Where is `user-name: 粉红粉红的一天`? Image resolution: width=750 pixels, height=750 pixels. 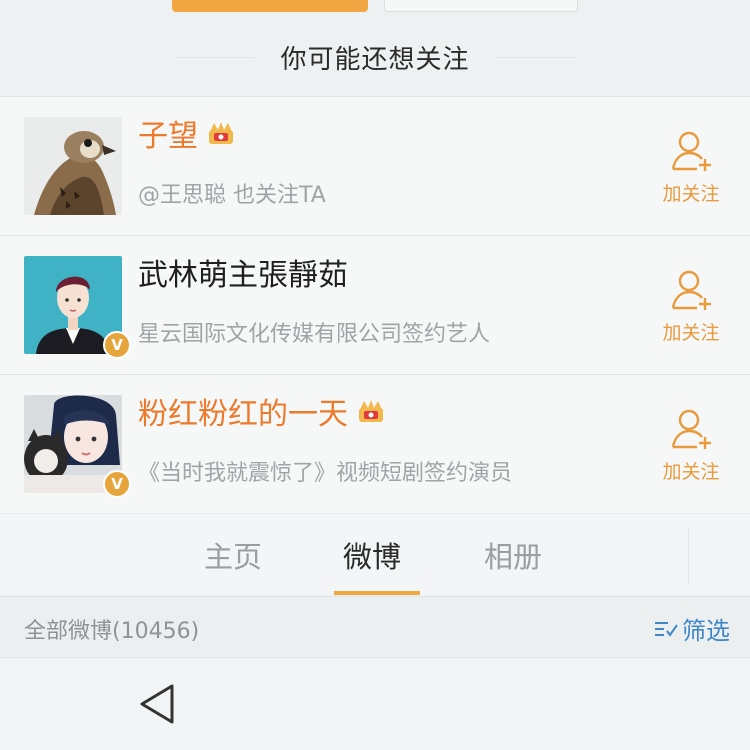
user-name: 粉红粉红的一天 is located at coordinates (262, 415).